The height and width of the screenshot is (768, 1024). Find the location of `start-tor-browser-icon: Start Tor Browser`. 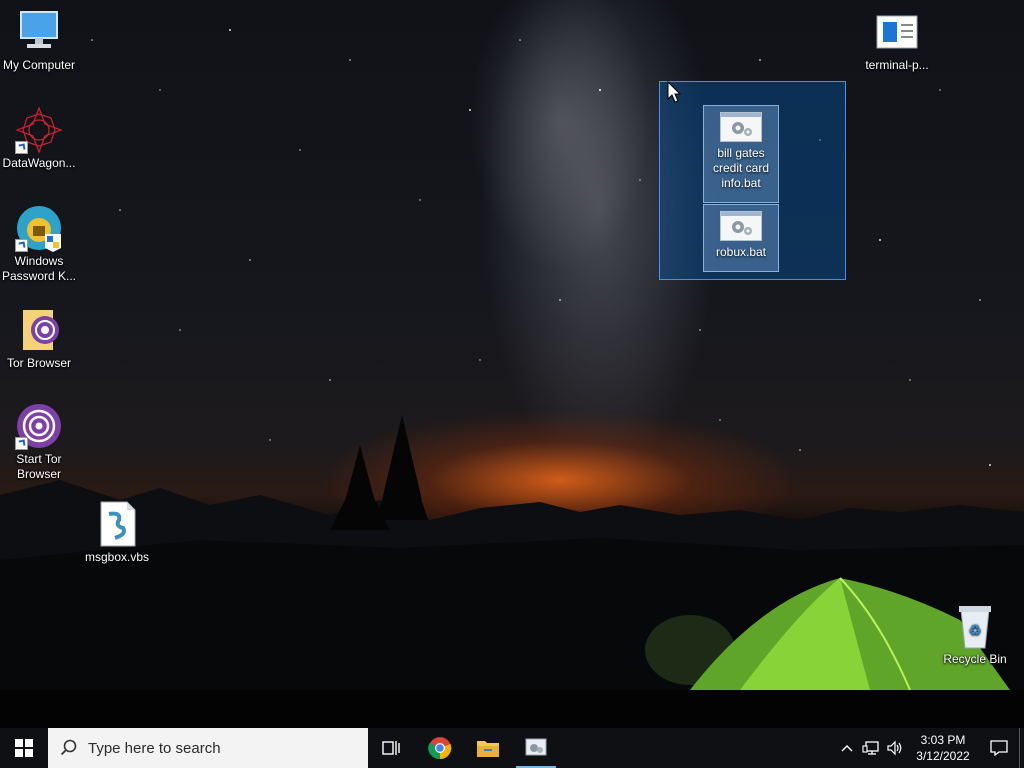

start-tor-browser-icon: Start Tor Browser is located at coordinates (39, 442).